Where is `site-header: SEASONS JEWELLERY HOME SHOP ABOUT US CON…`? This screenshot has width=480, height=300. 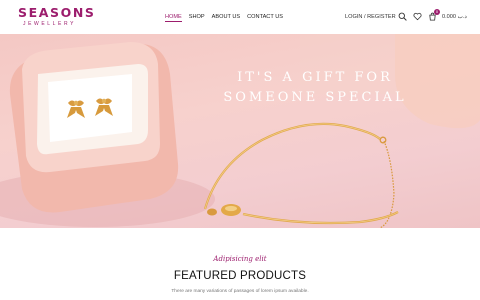 site-header: SEASONS JEWELLERY HOME SHOP ABOUT US CON… is located at coordinates (240, 17).